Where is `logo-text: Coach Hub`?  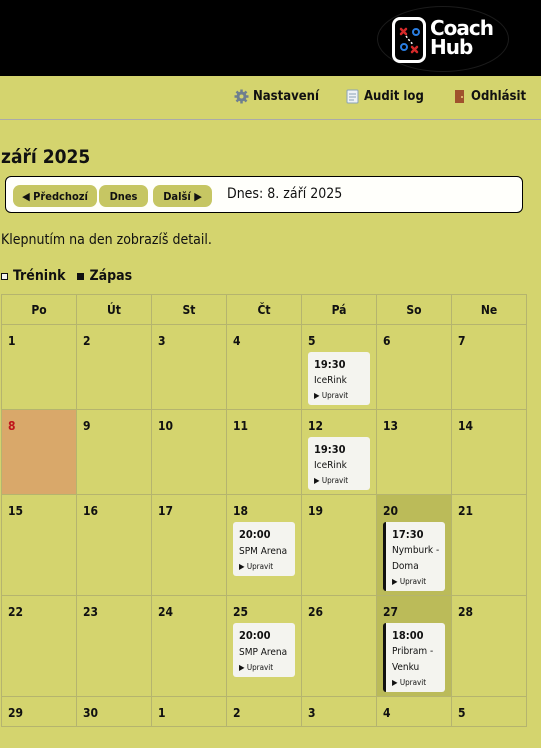
logo-text: Coach Hub is located at coordinates (462, 38).